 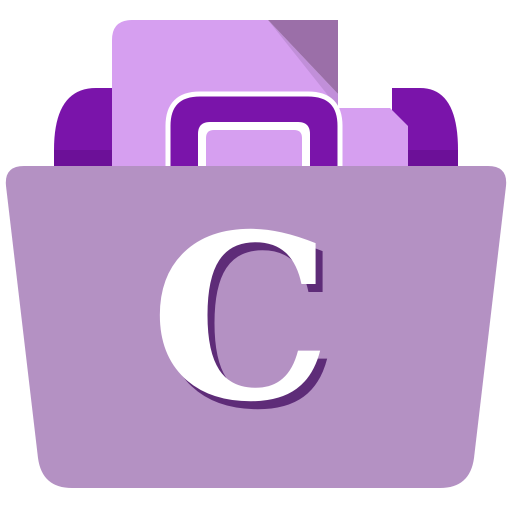 I want to click on handle-inner-fill, so click(x=254, y=150).